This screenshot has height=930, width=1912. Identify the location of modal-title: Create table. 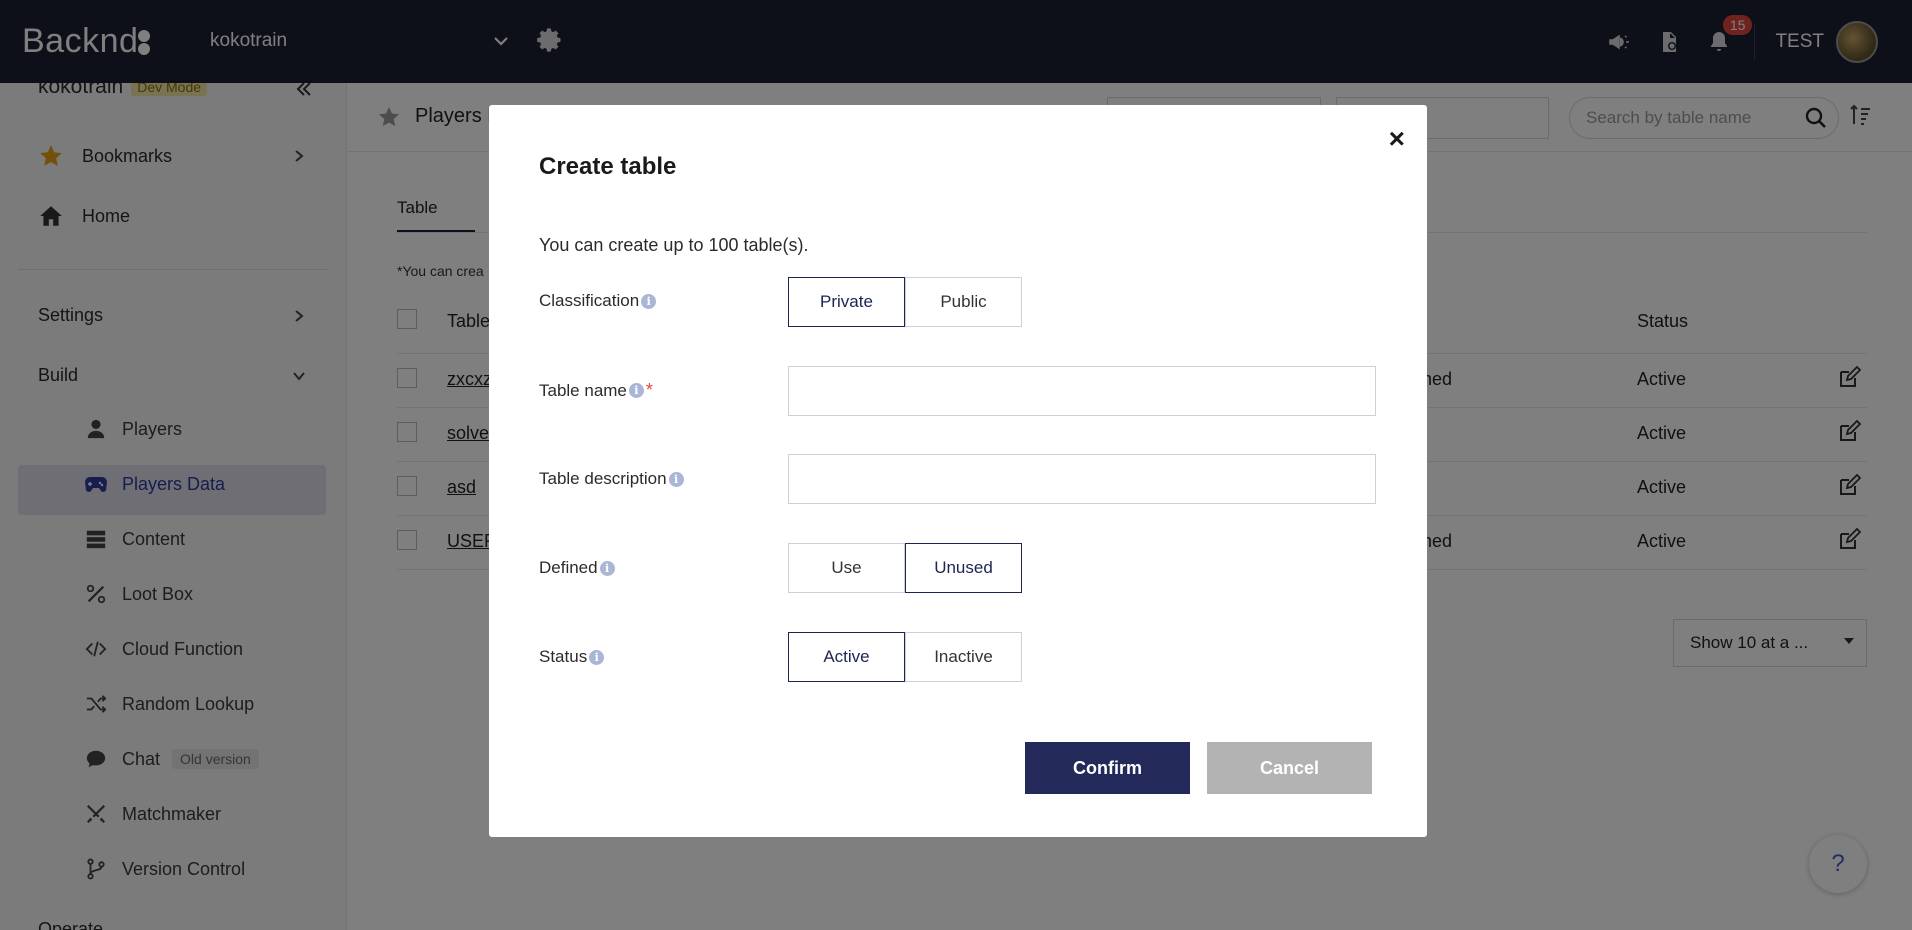
(608, 166).